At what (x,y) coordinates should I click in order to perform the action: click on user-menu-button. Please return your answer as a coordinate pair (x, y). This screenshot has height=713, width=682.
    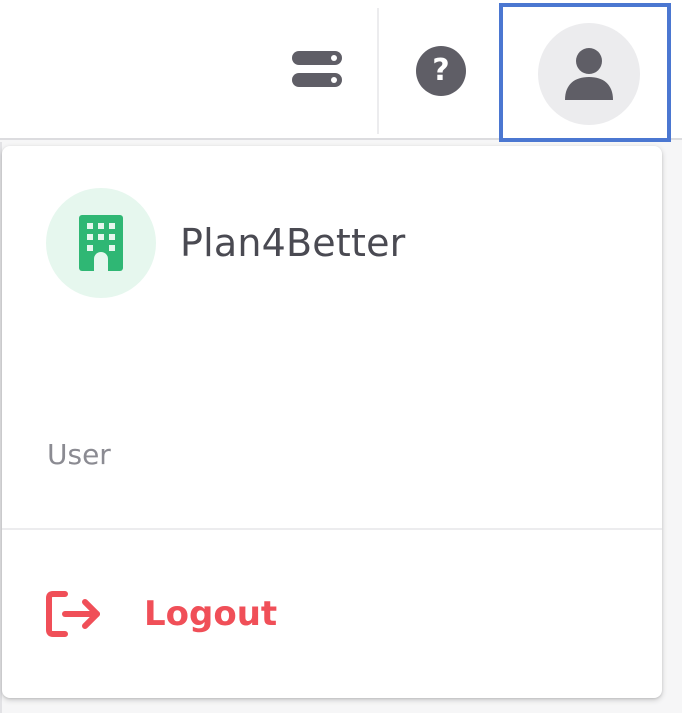
    Looking at the image, I should click on (585, 72).